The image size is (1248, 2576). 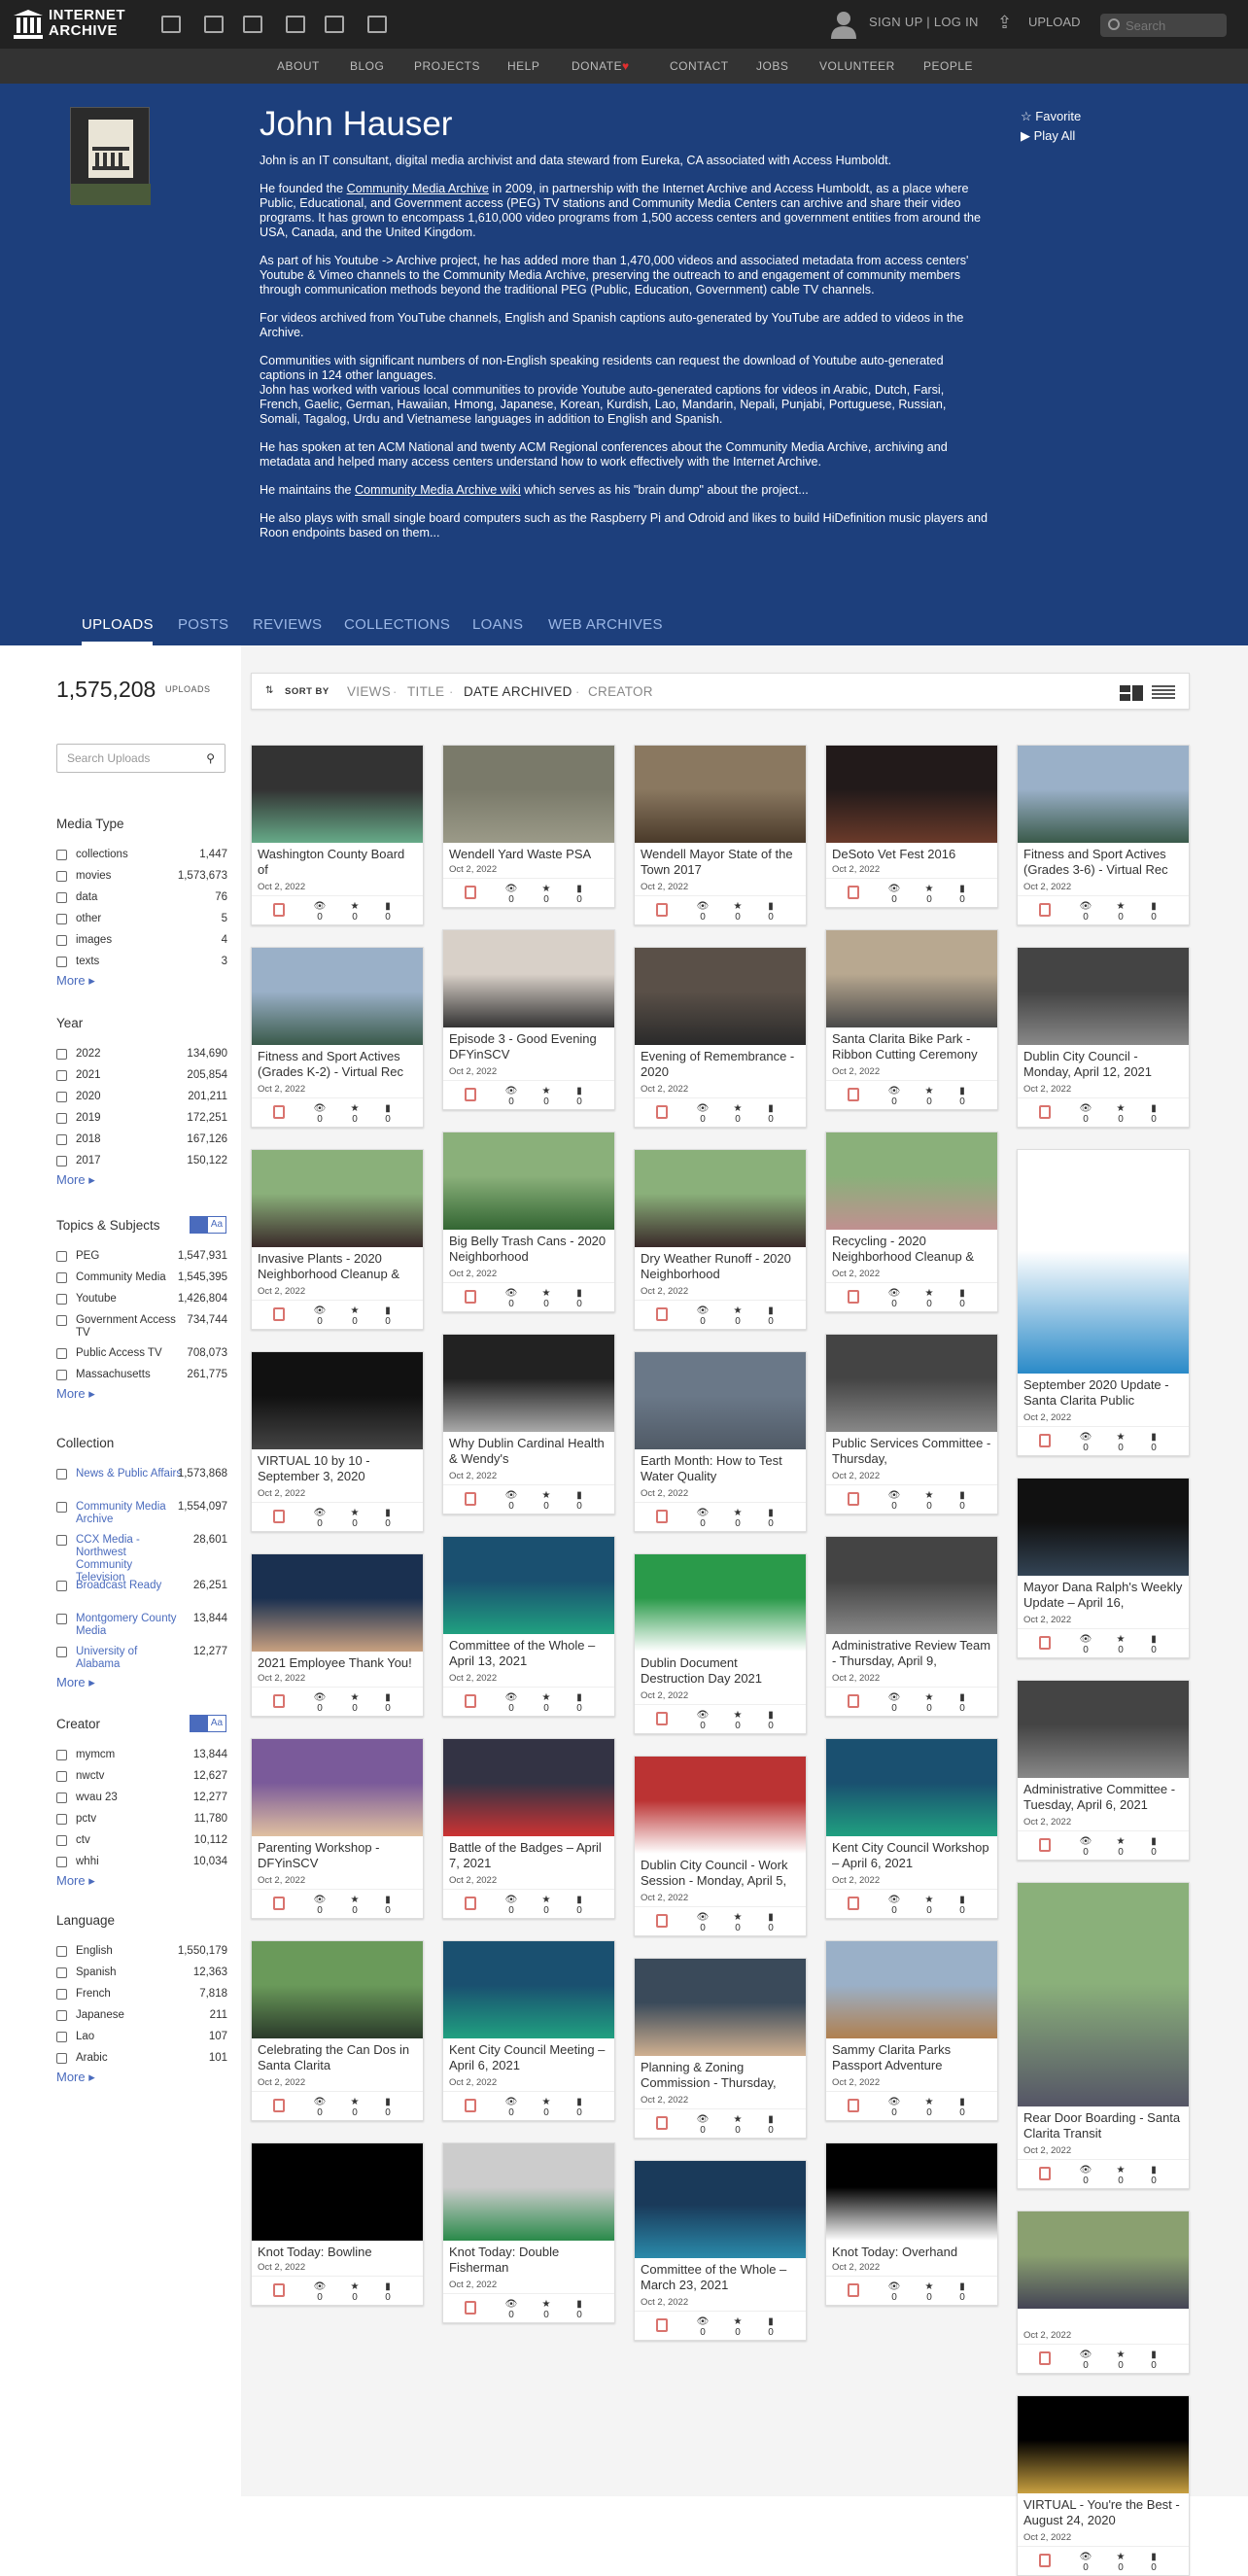 I want to click on tab-loans: LOANS, so click(x=497, y=624).